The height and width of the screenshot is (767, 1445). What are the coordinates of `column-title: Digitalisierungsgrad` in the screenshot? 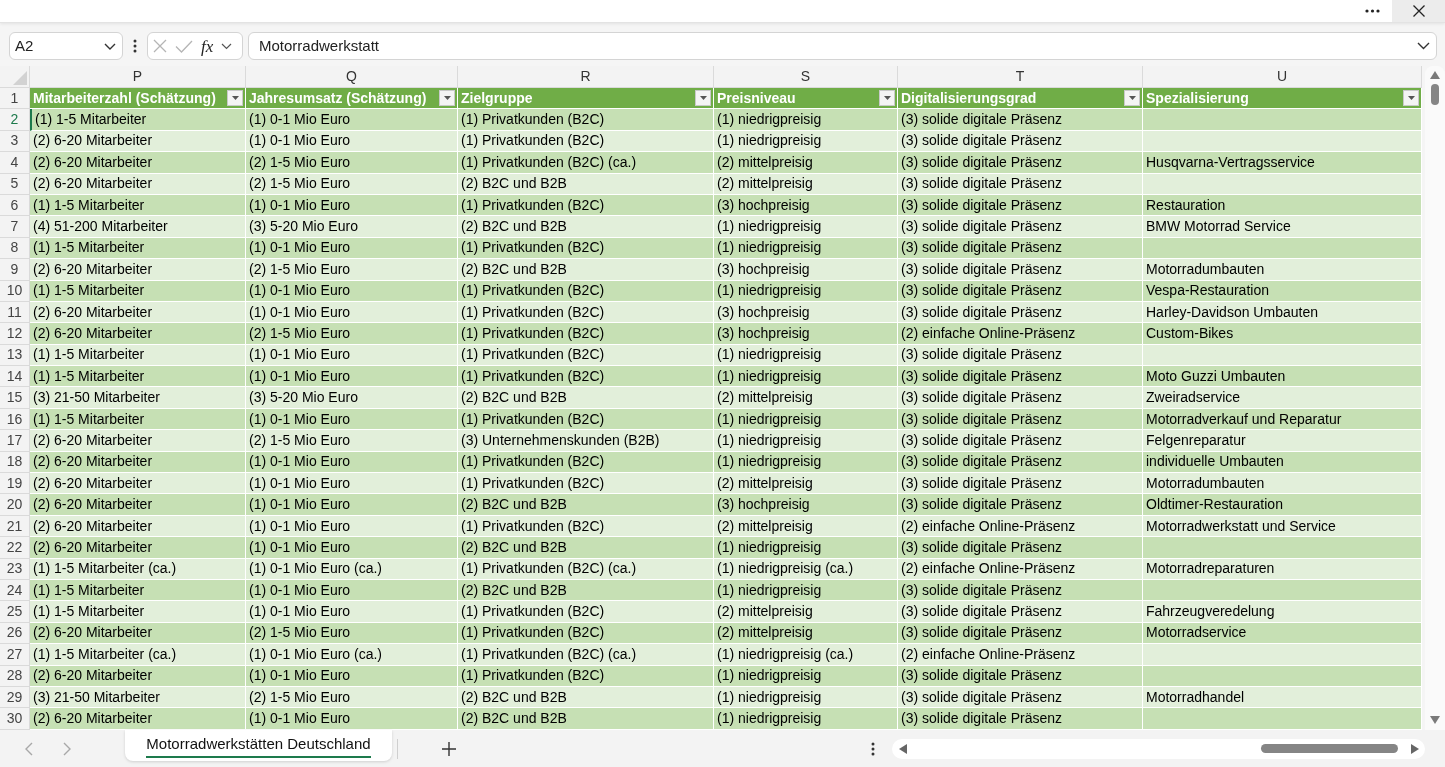 It's located at (969, 98).